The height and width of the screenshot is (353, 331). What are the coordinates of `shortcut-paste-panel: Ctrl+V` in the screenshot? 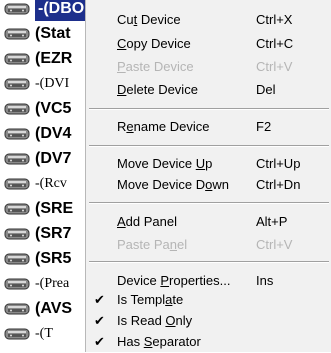 It's located at (274, 244).